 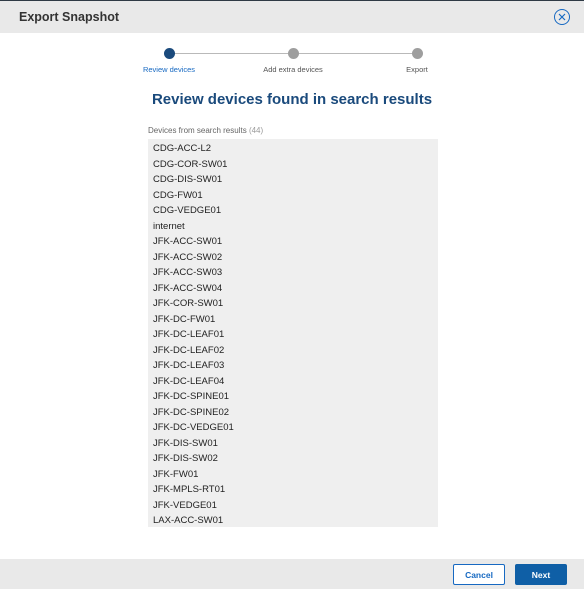 What do you see at coordinates (292, 60) in the screenshot?
I see `stepper: Review devices Add extra devices Export` at bounding box center [292, 60].